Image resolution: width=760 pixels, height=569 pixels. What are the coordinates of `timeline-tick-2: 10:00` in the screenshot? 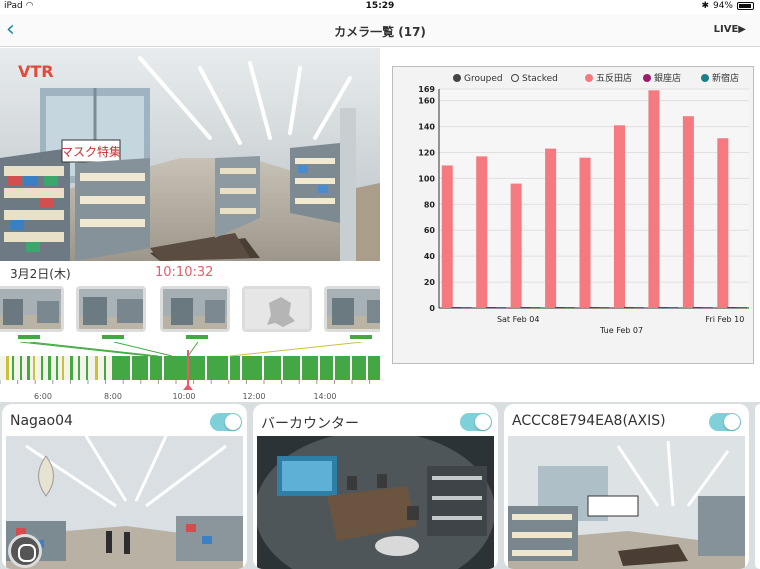 It's located at (184, 396).